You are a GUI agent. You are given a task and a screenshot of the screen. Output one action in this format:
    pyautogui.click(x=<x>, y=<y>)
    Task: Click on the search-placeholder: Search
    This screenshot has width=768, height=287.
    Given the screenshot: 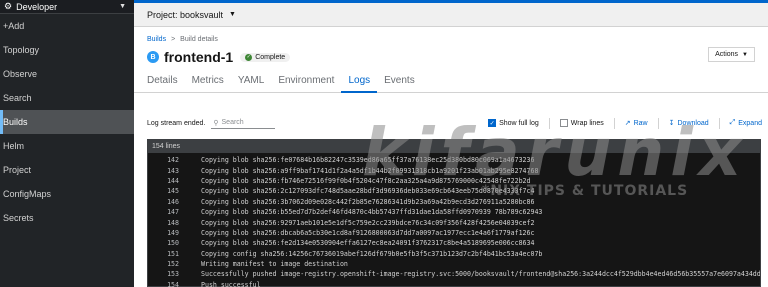 What is the action you would take?
    pyautogui.click(x=232, y=122)
    